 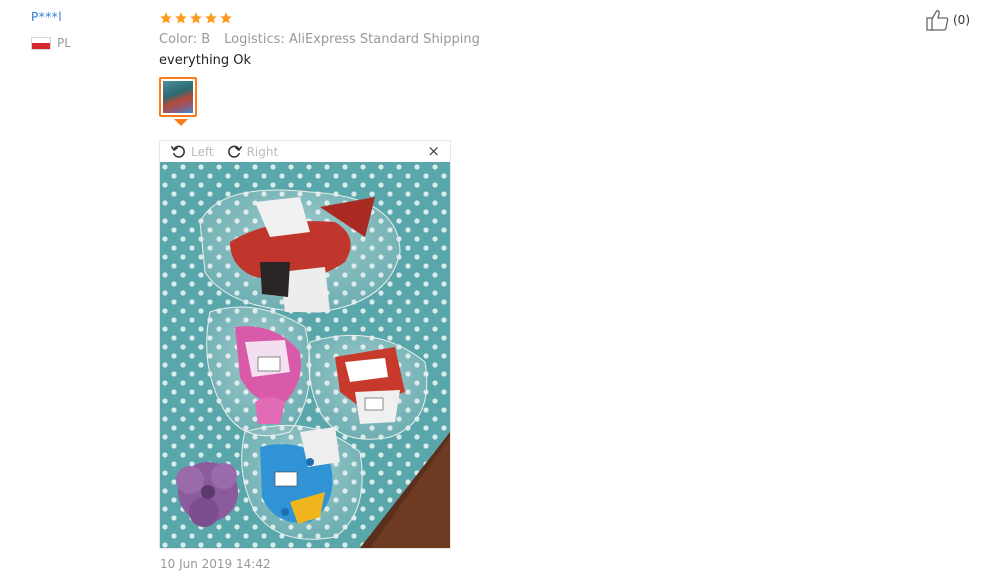 I want to click on review-thumbnail, so click(x=178, y=97).